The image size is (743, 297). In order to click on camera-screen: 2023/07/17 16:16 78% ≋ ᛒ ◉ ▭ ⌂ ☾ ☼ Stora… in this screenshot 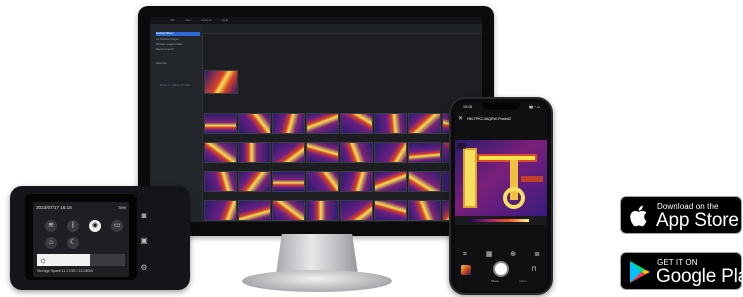, I will do `click(81, 239)`.